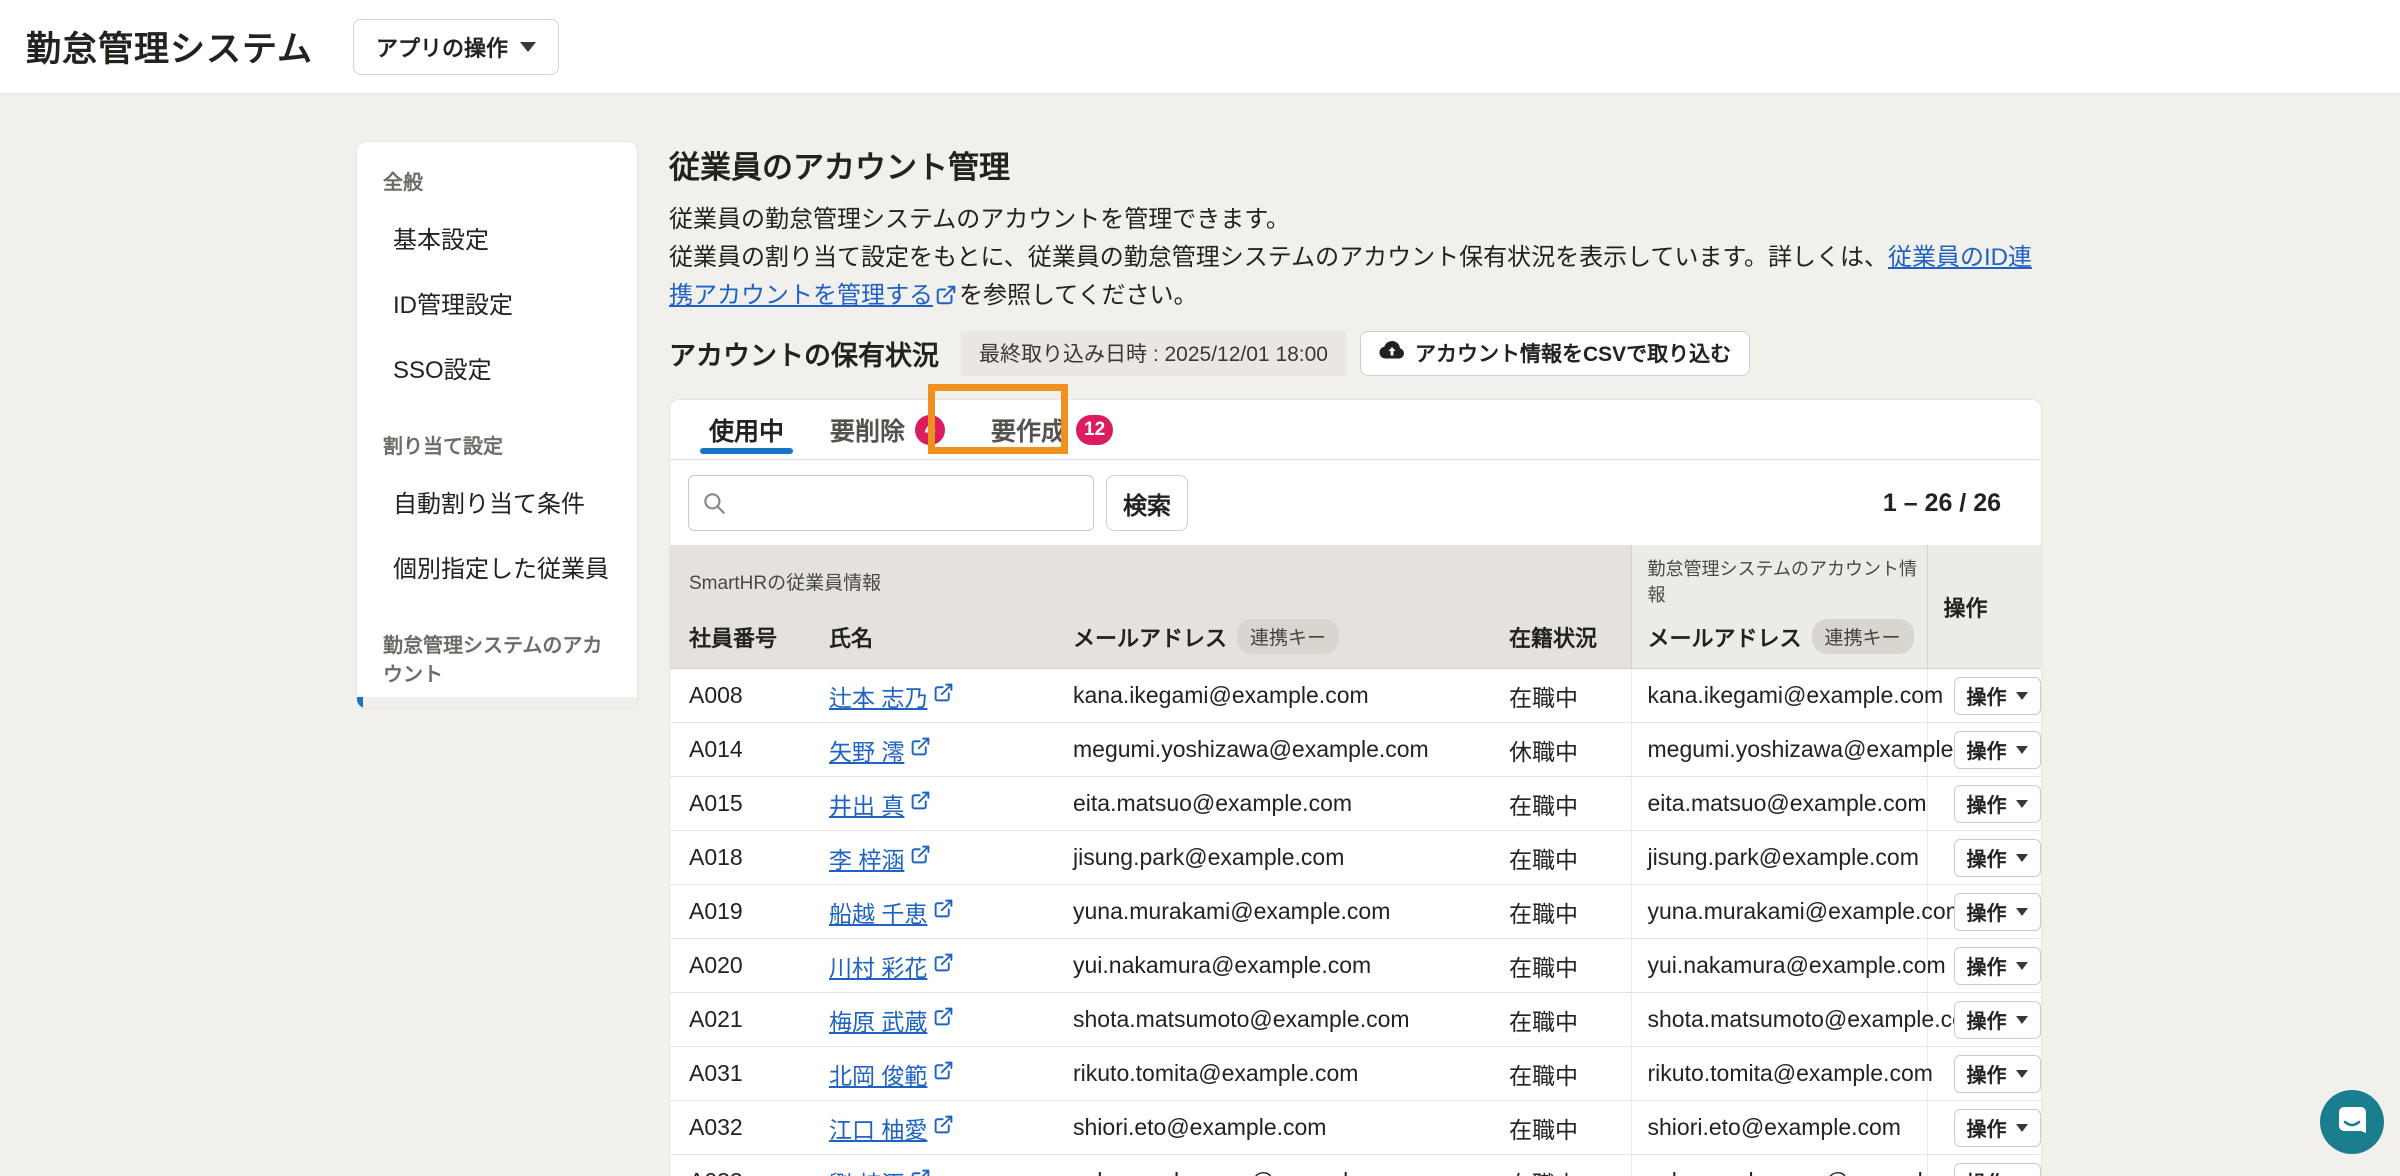 This screenshot has width=2400, height=1176. I want to click on employee-name-link: 川村 彩花, so click(891, 966).